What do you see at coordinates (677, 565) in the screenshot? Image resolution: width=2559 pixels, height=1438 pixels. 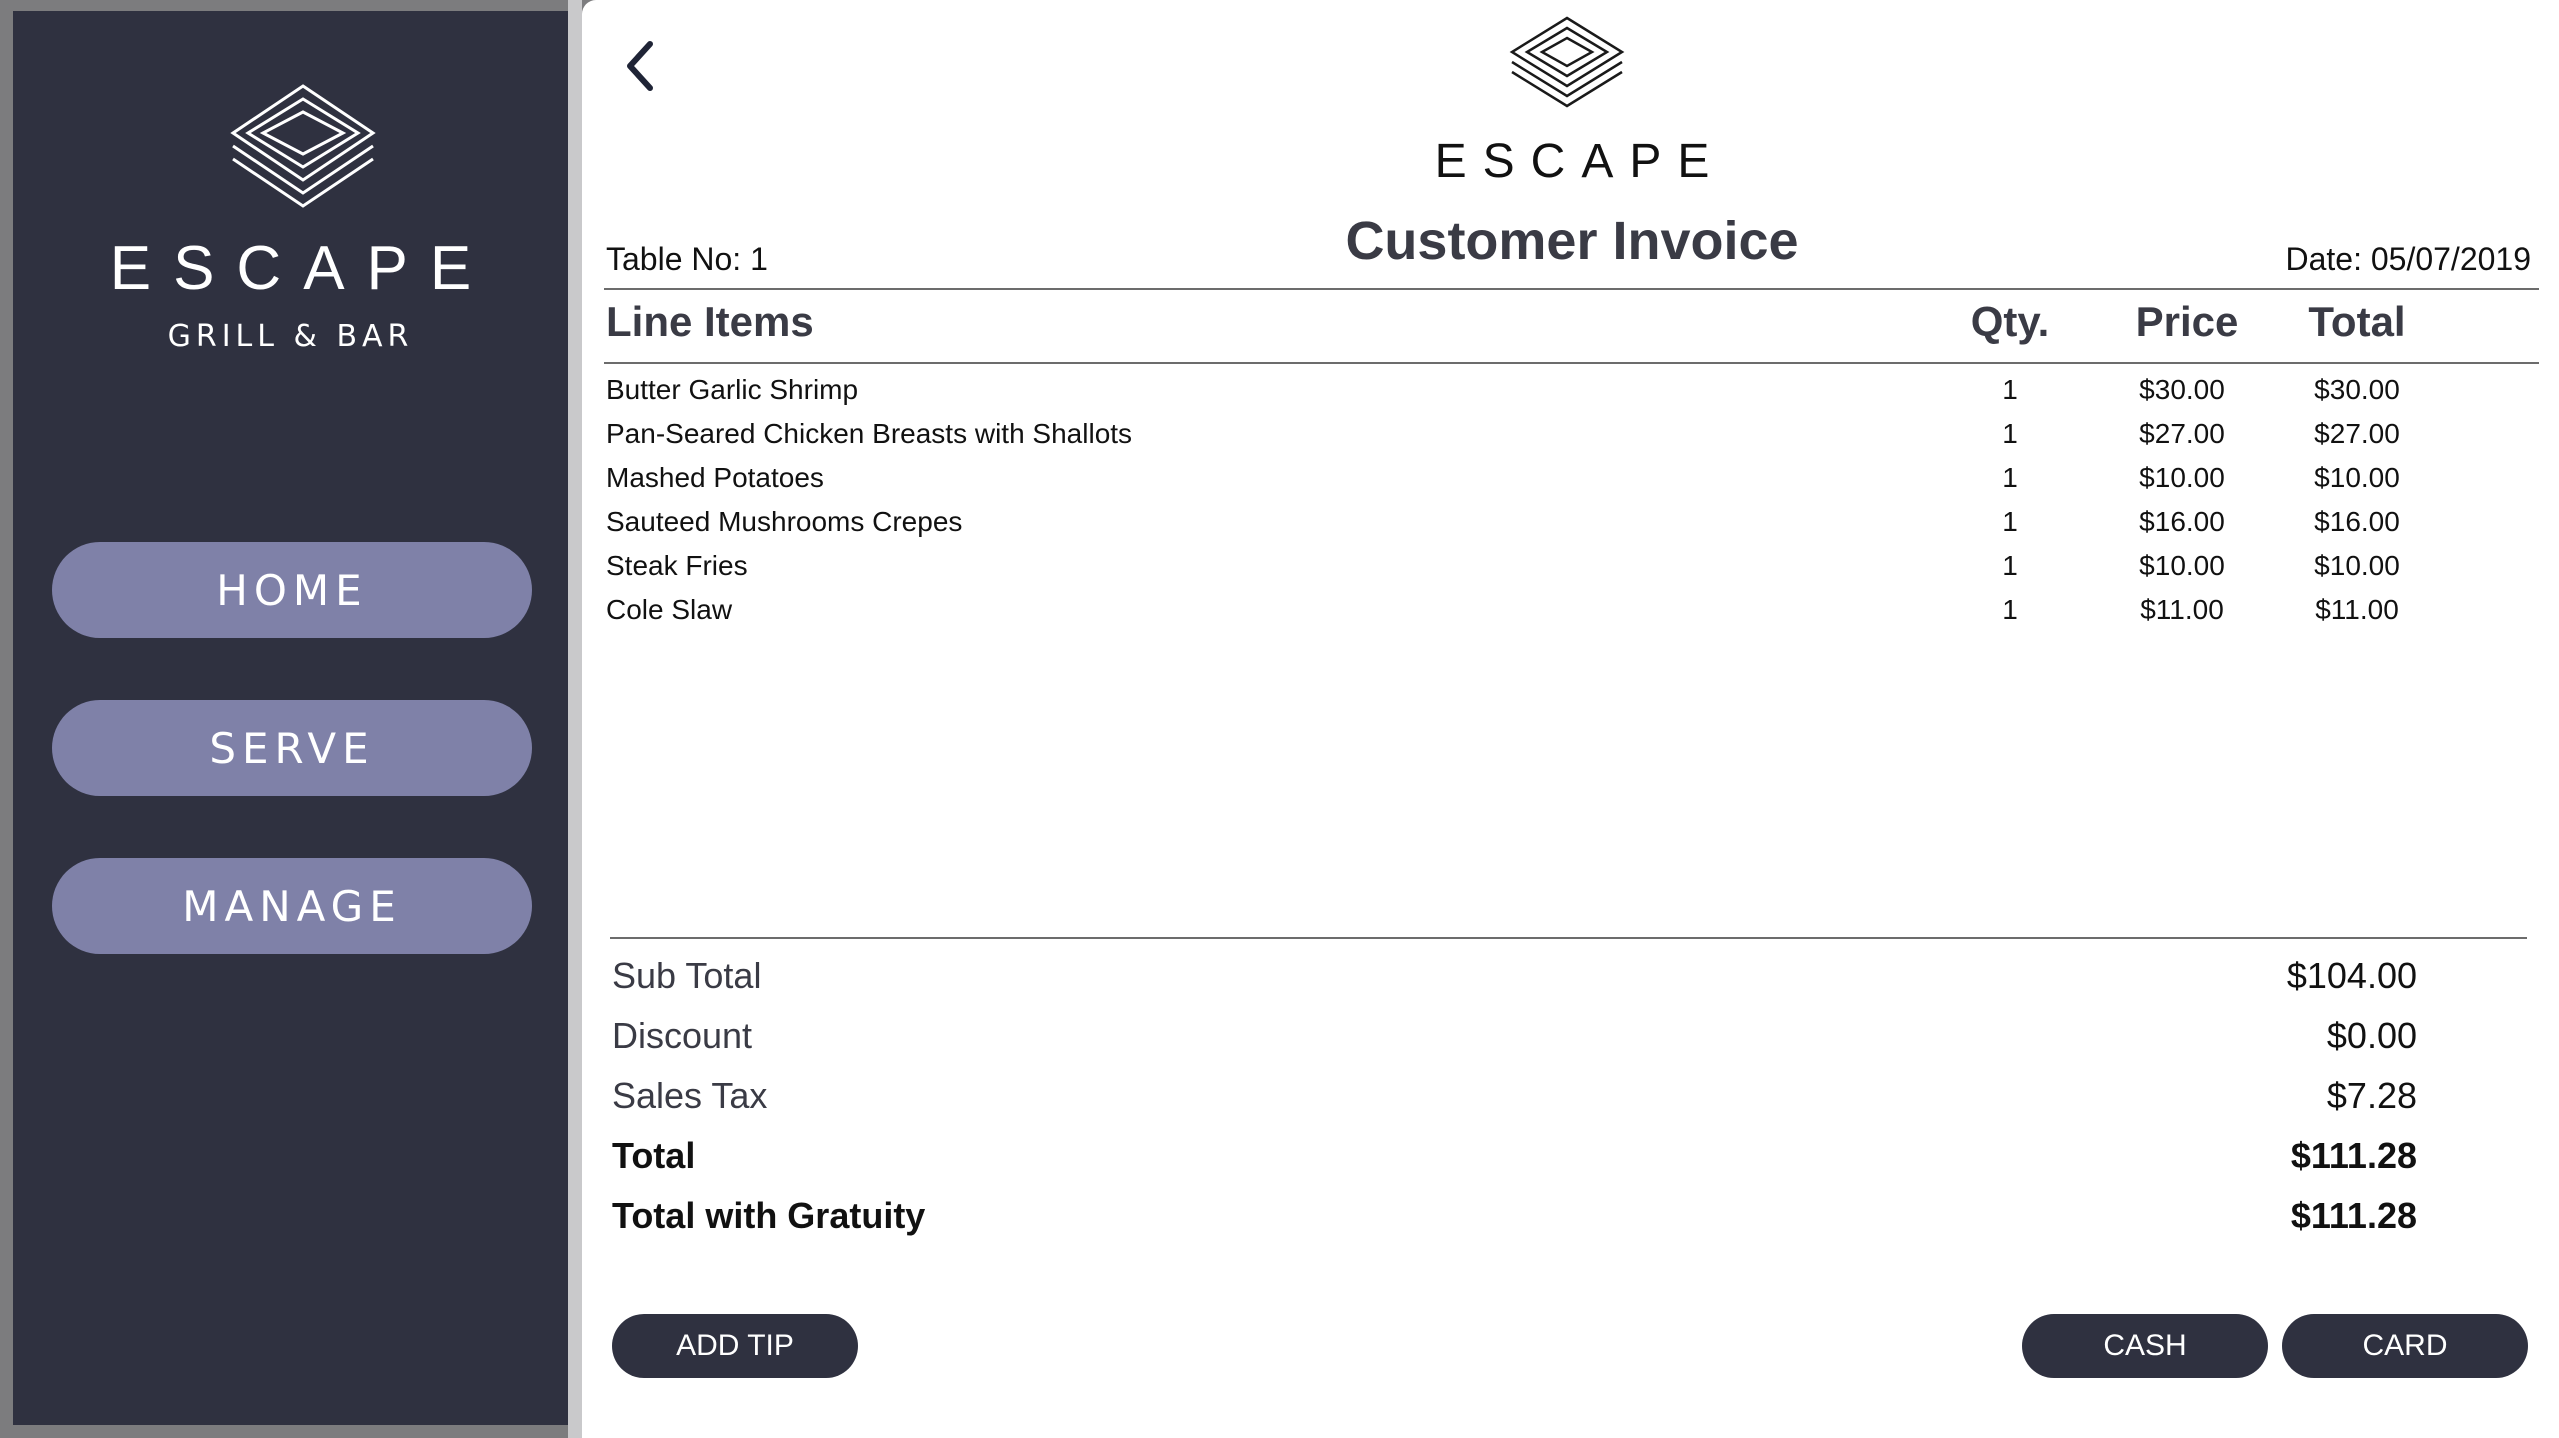 I see `item-name: Steak Fries` at bounding box center [677, 565].